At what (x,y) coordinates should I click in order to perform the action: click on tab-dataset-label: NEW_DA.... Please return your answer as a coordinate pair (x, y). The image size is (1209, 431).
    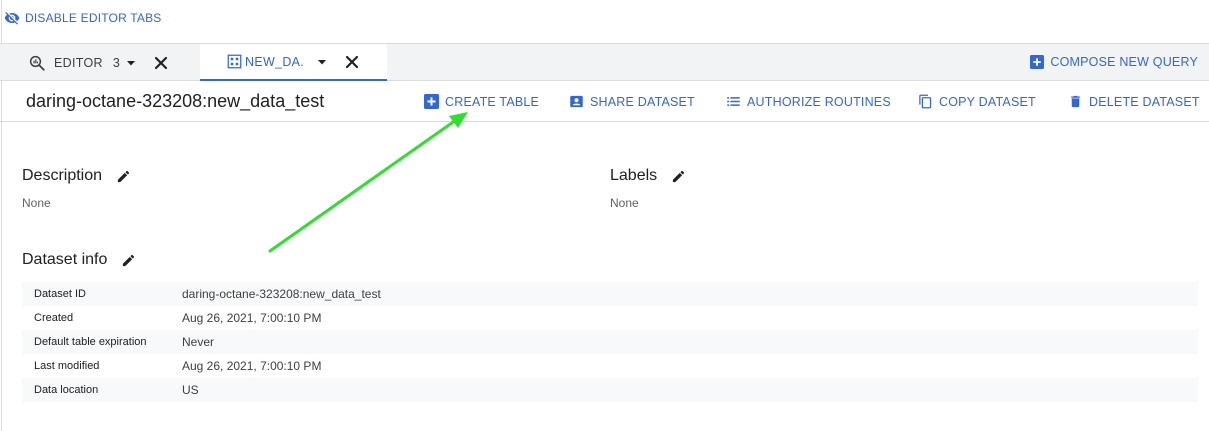
    Looking at the image, I should click on (274, 61).